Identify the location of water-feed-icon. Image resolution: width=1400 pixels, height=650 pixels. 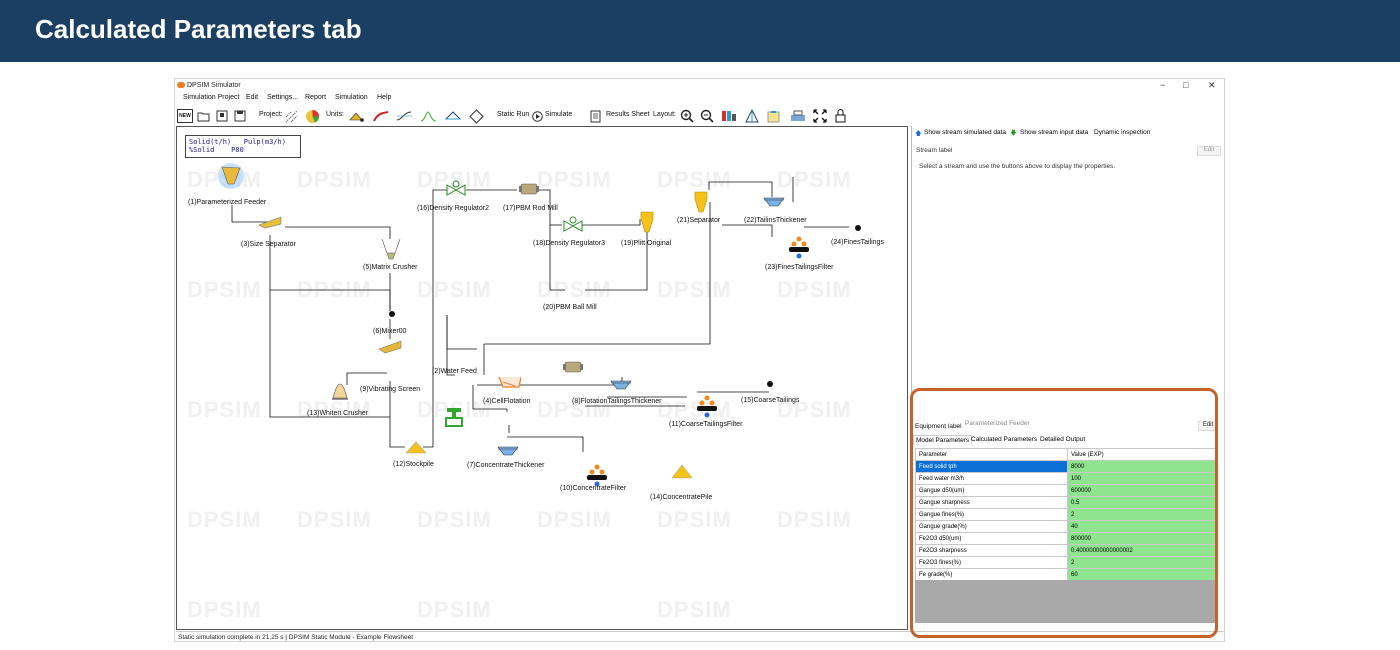
(454, 417).